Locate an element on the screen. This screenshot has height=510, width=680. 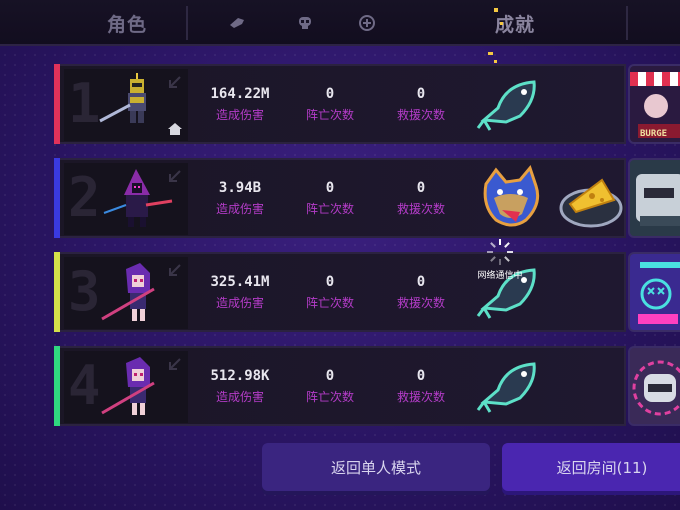
plus-circle-icon is located at coordinates (367, 23).